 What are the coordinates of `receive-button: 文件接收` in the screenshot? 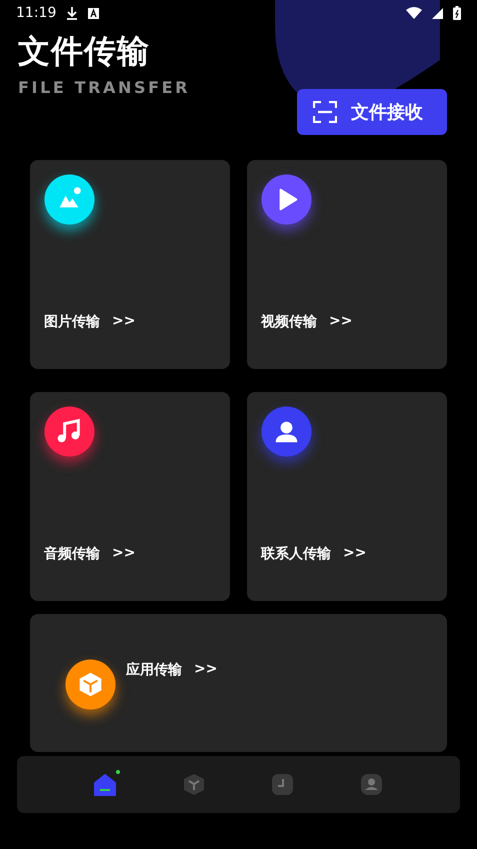 It's located at (372, 112).